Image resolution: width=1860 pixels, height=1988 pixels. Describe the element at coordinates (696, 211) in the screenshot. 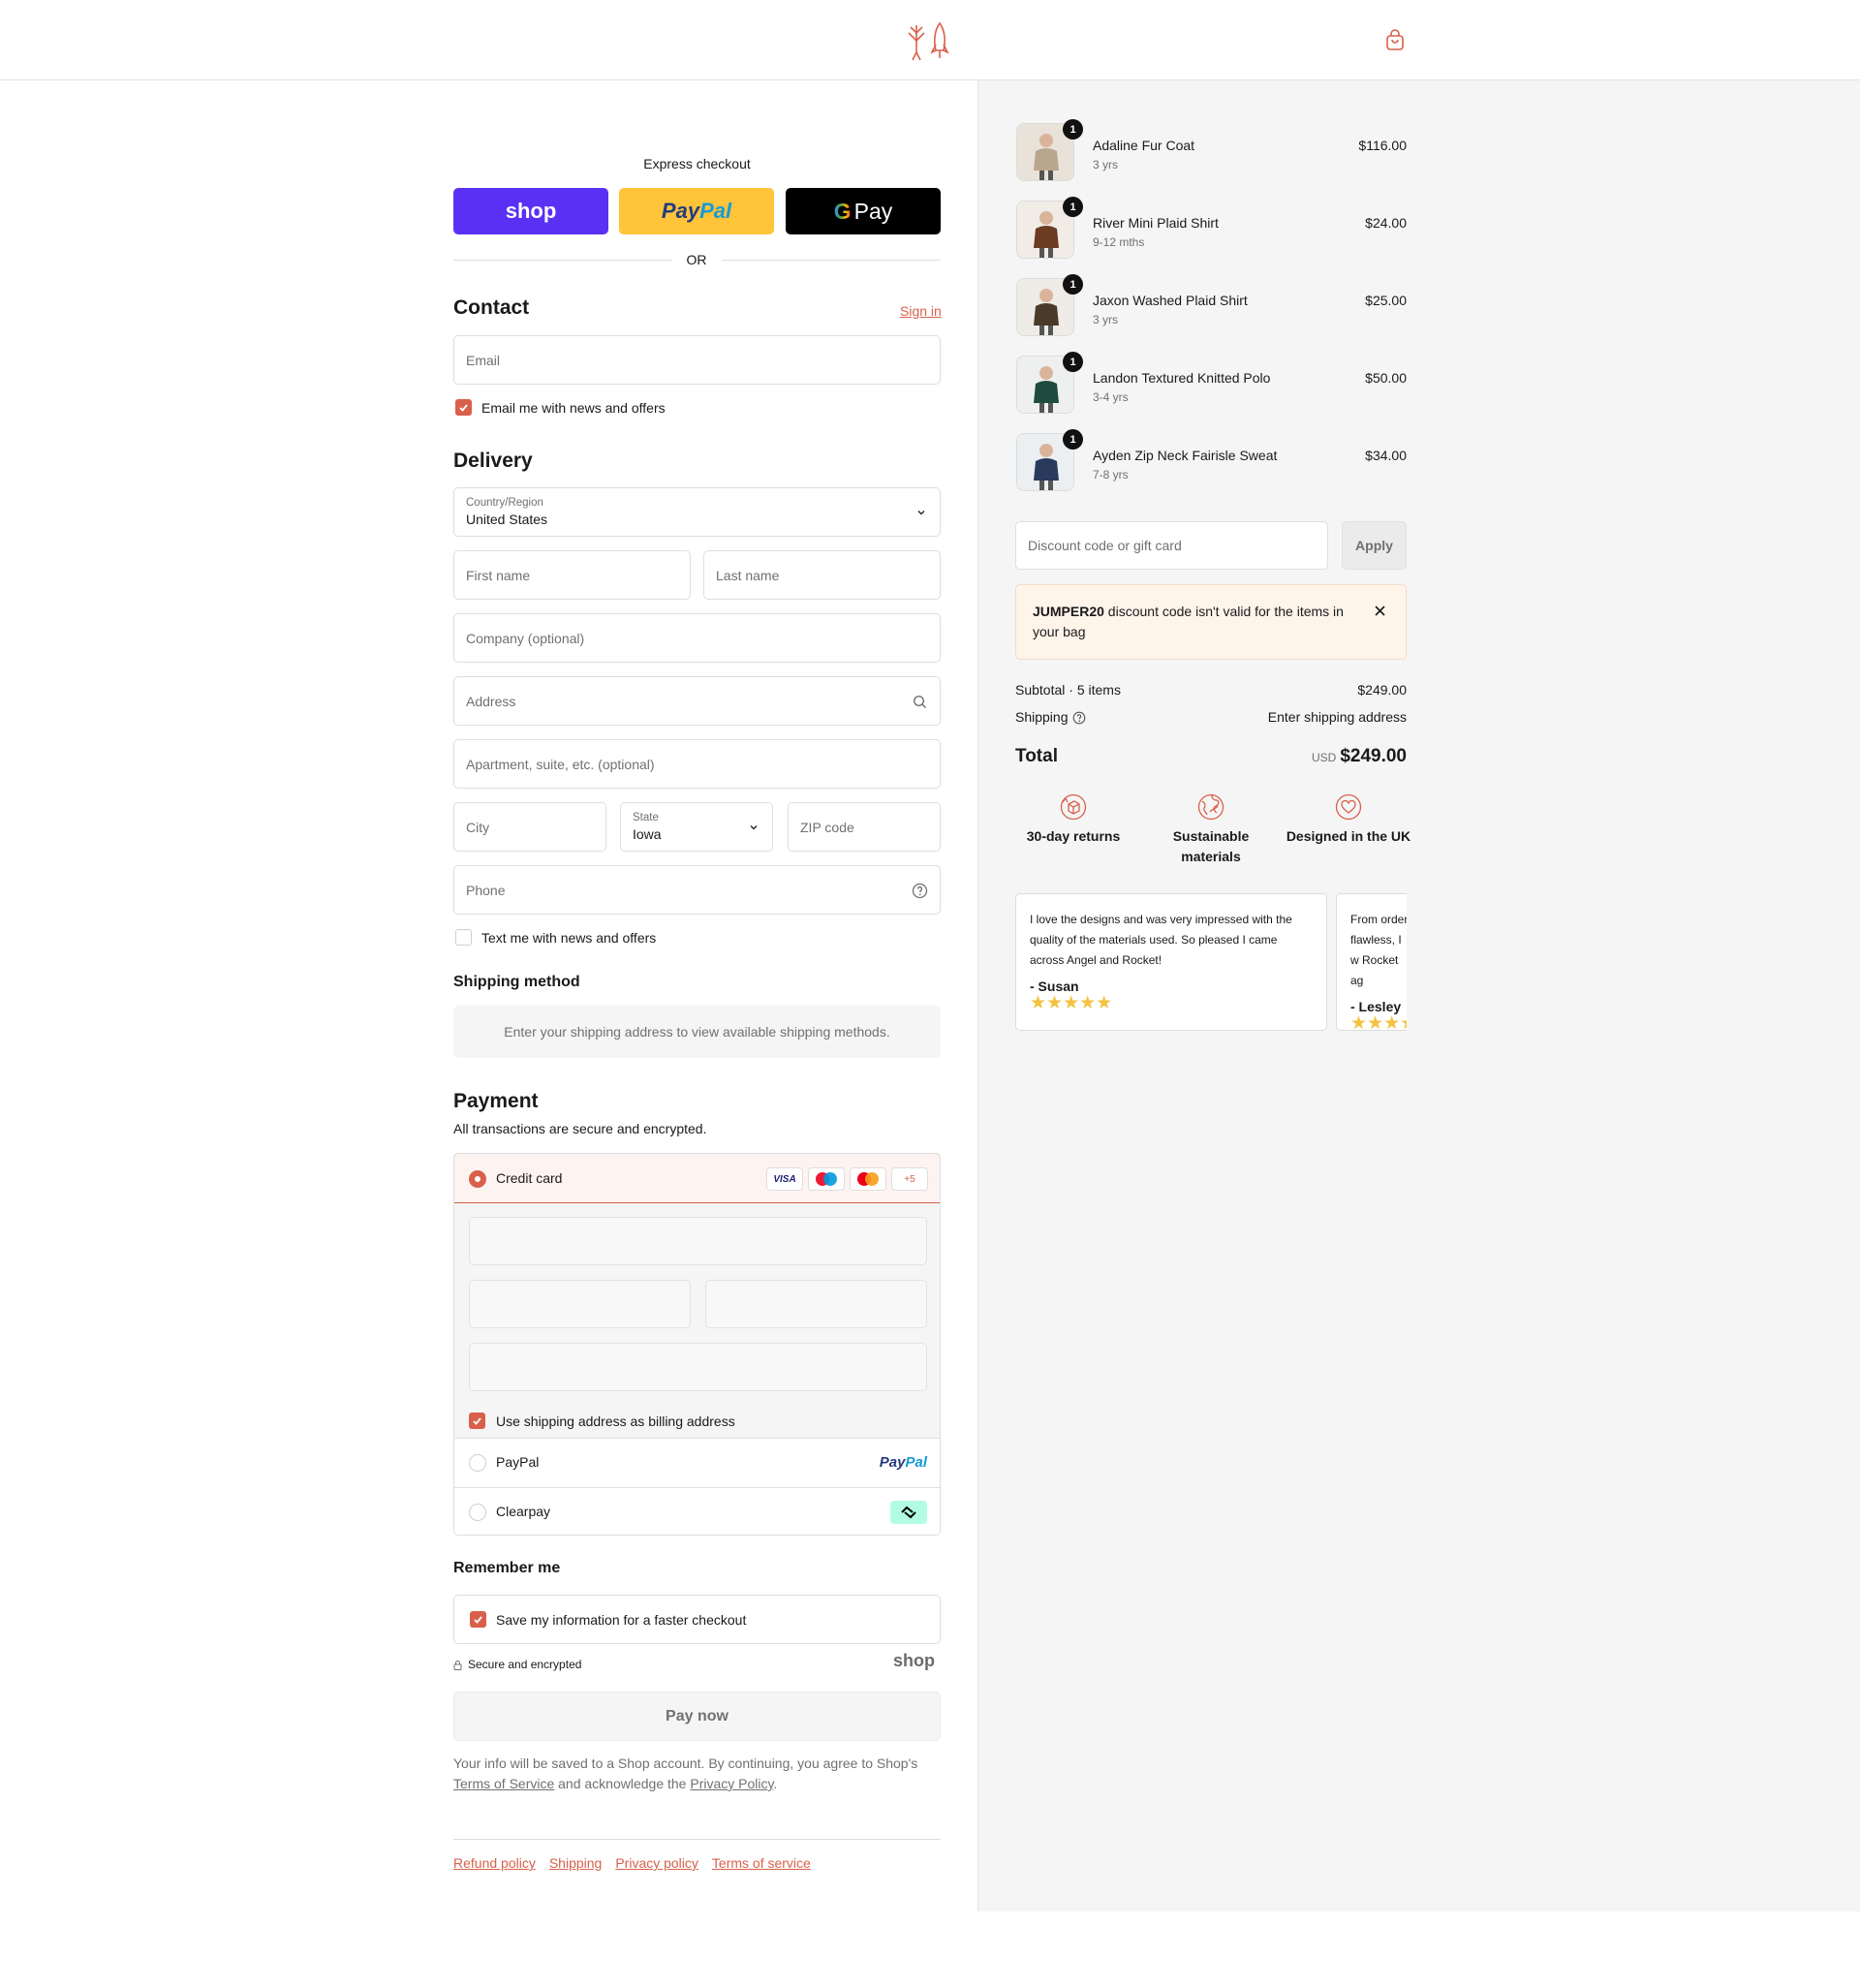

I see `paypal-express-button: Pay Pal` at that location.